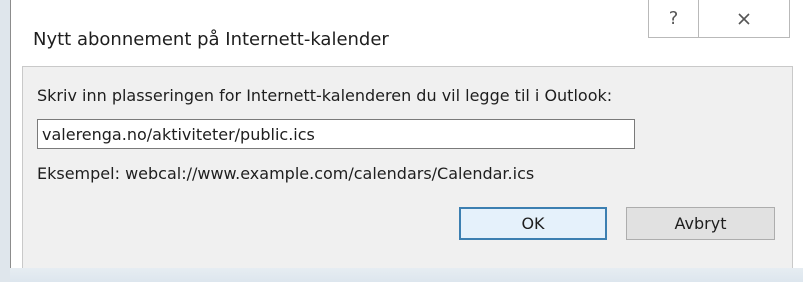 The image size is (803, 282). I want to click on close-button, so click(744, 19).